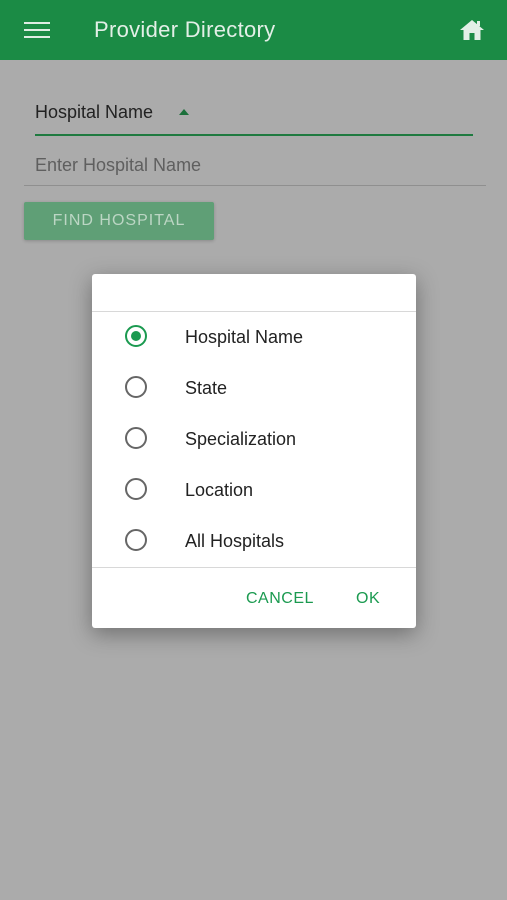 This screenshot has height=900, width=507. I want to click on find-hospital-button: FIND HOSPITAL, so click(119, 221).